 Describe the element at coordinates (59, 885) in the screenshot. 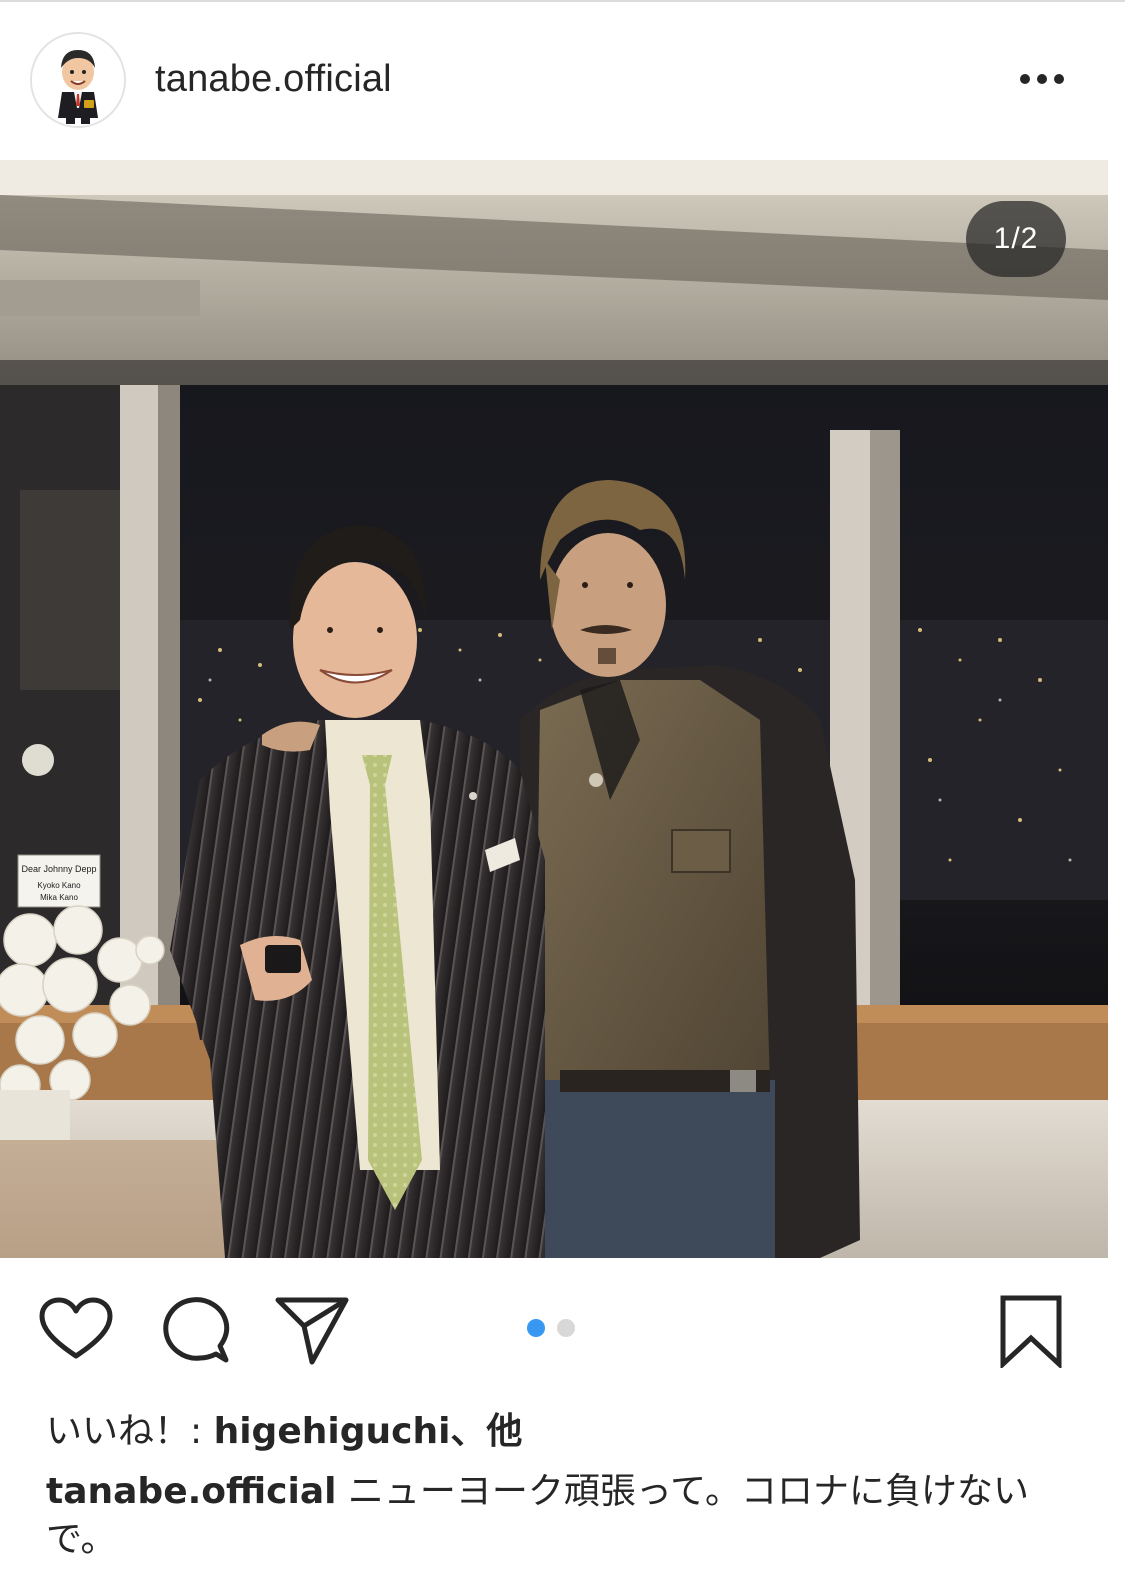

I see `card-line-2: Kyoko Kano` at that location.